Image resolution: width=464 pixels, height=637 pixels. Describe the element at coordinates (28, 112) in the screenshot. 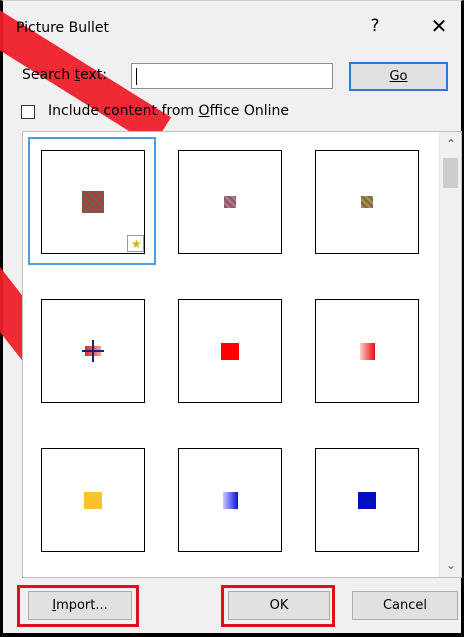

I see `office-online-checkbox` at that location.